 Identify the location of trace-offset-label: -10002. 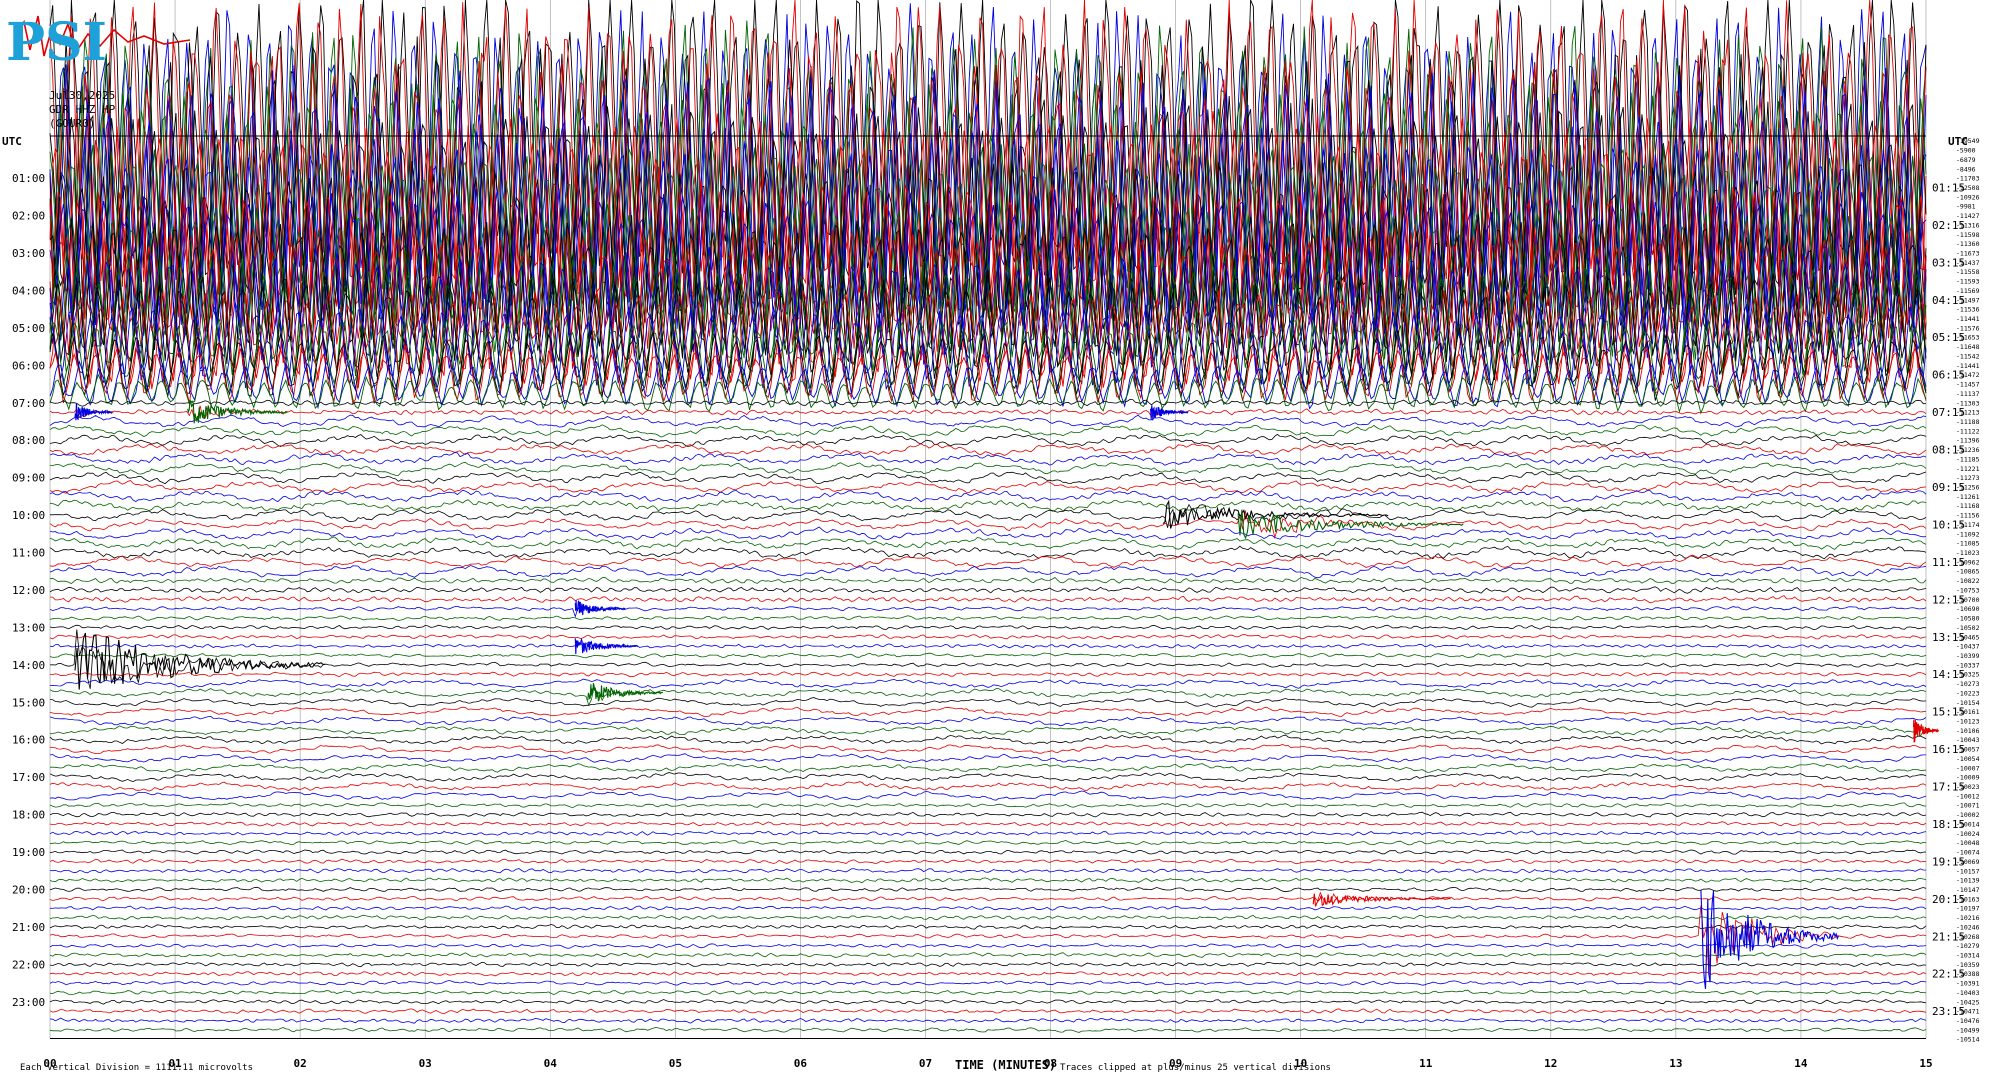
(1968, 815).